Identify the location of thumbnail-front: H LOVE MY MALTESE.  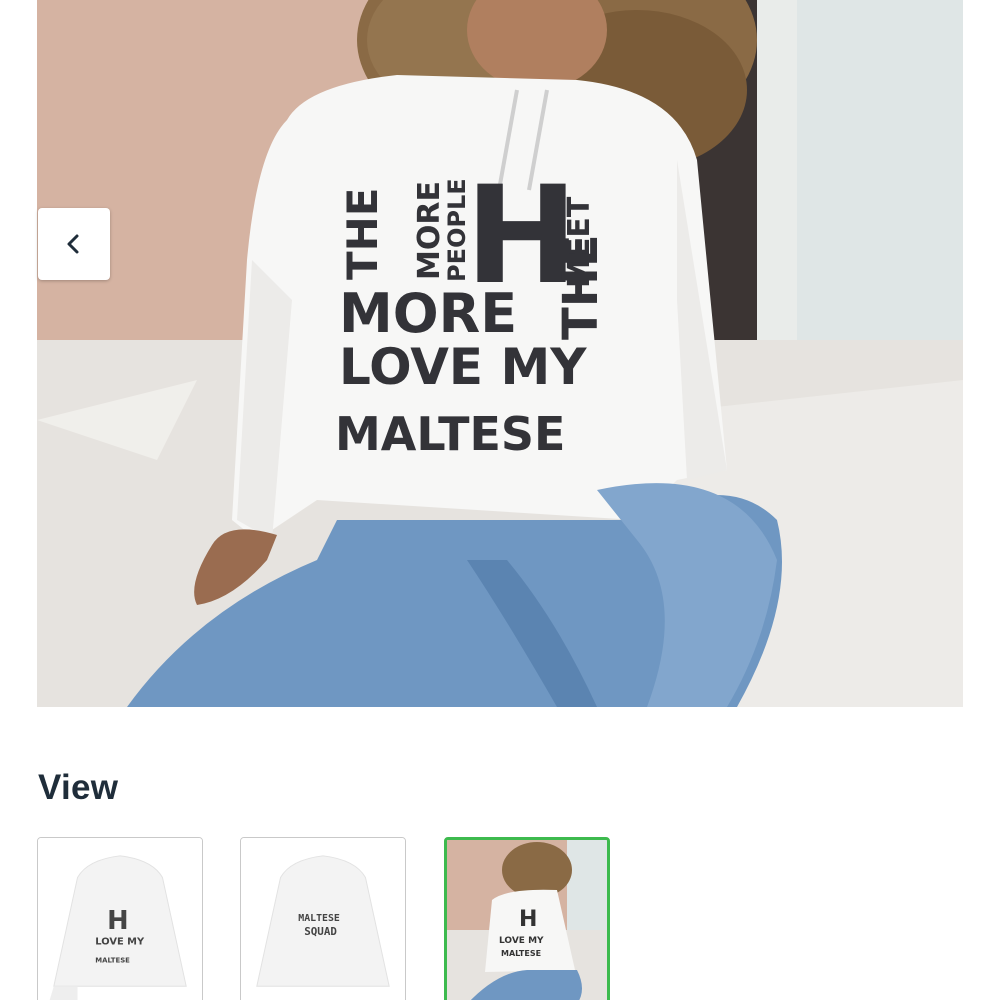
(120, 918).